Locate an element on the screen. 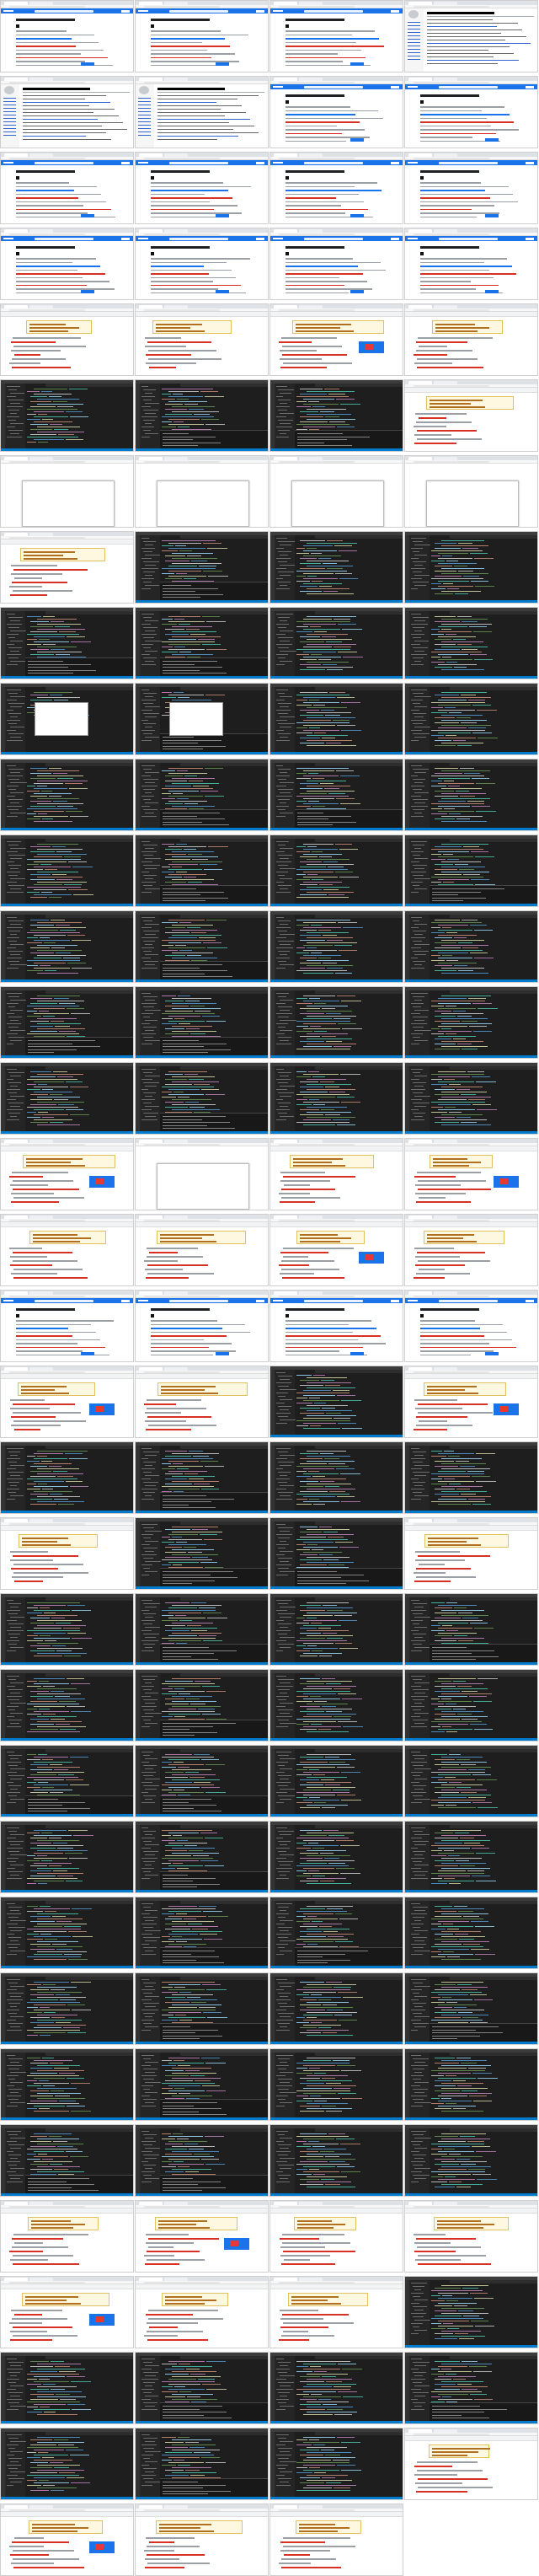 The width and height of the screenshot is (539, 2576). code-editor is located at coordinates (348, 721).